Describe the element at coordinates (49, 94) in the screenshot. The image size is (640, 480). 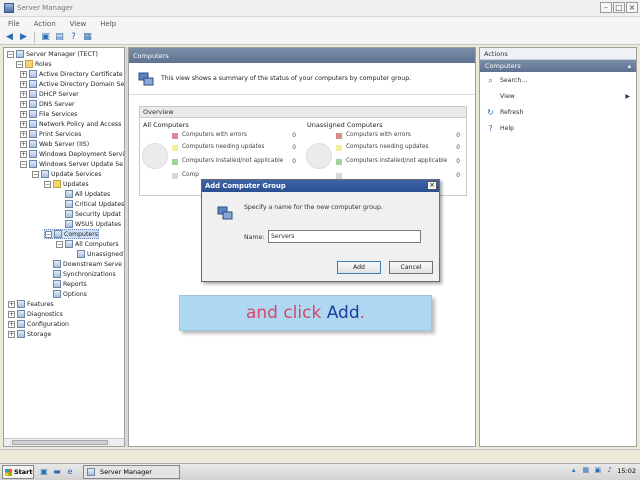
I see `tree-item-dhcp: + DHCP Server` at that location.